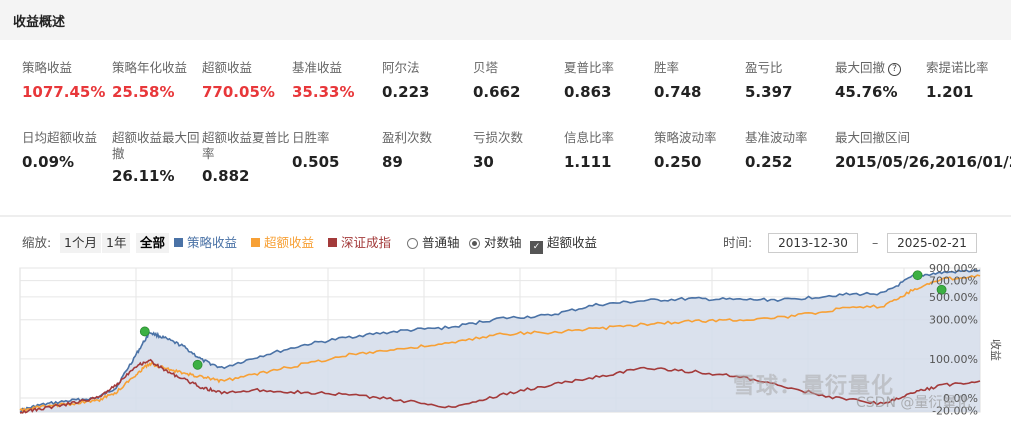 The height and width of the screenshot is (421, 1011). I want to click on legend-label: 超额收益, so click(289, 242).